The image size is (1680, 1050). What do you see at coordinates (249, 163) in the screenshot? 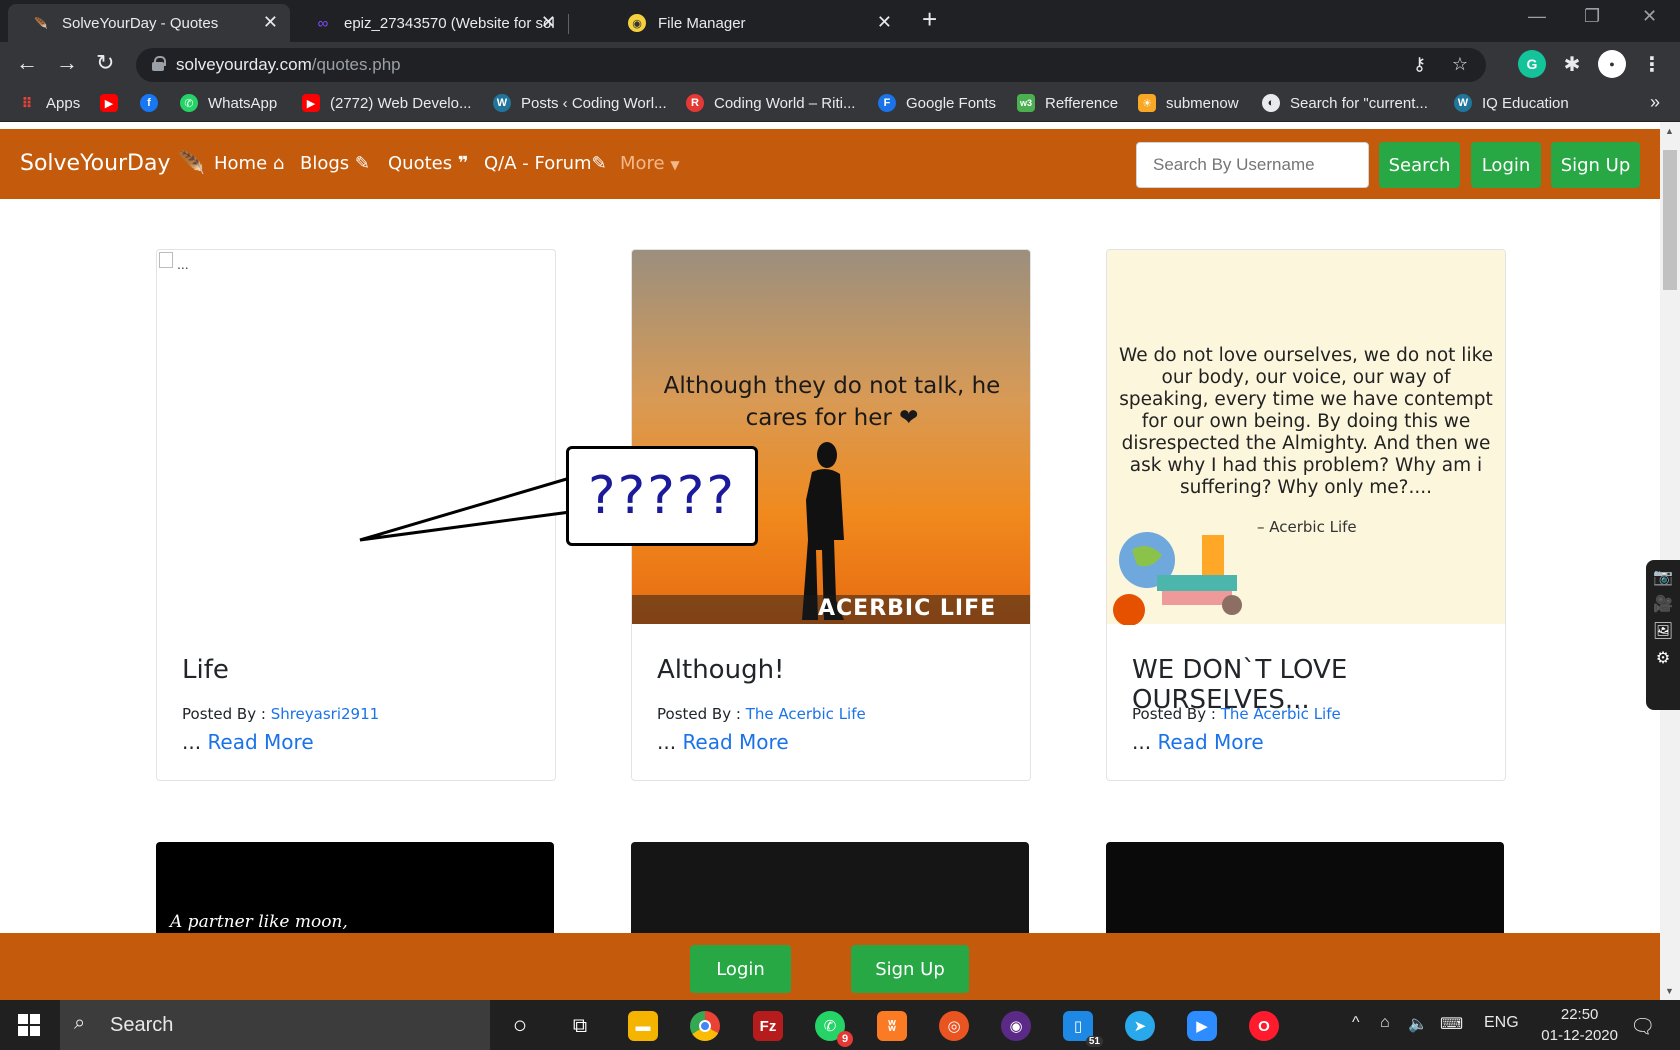
I see `nav-home: Home ⌂` at bounding box center [249, 163].